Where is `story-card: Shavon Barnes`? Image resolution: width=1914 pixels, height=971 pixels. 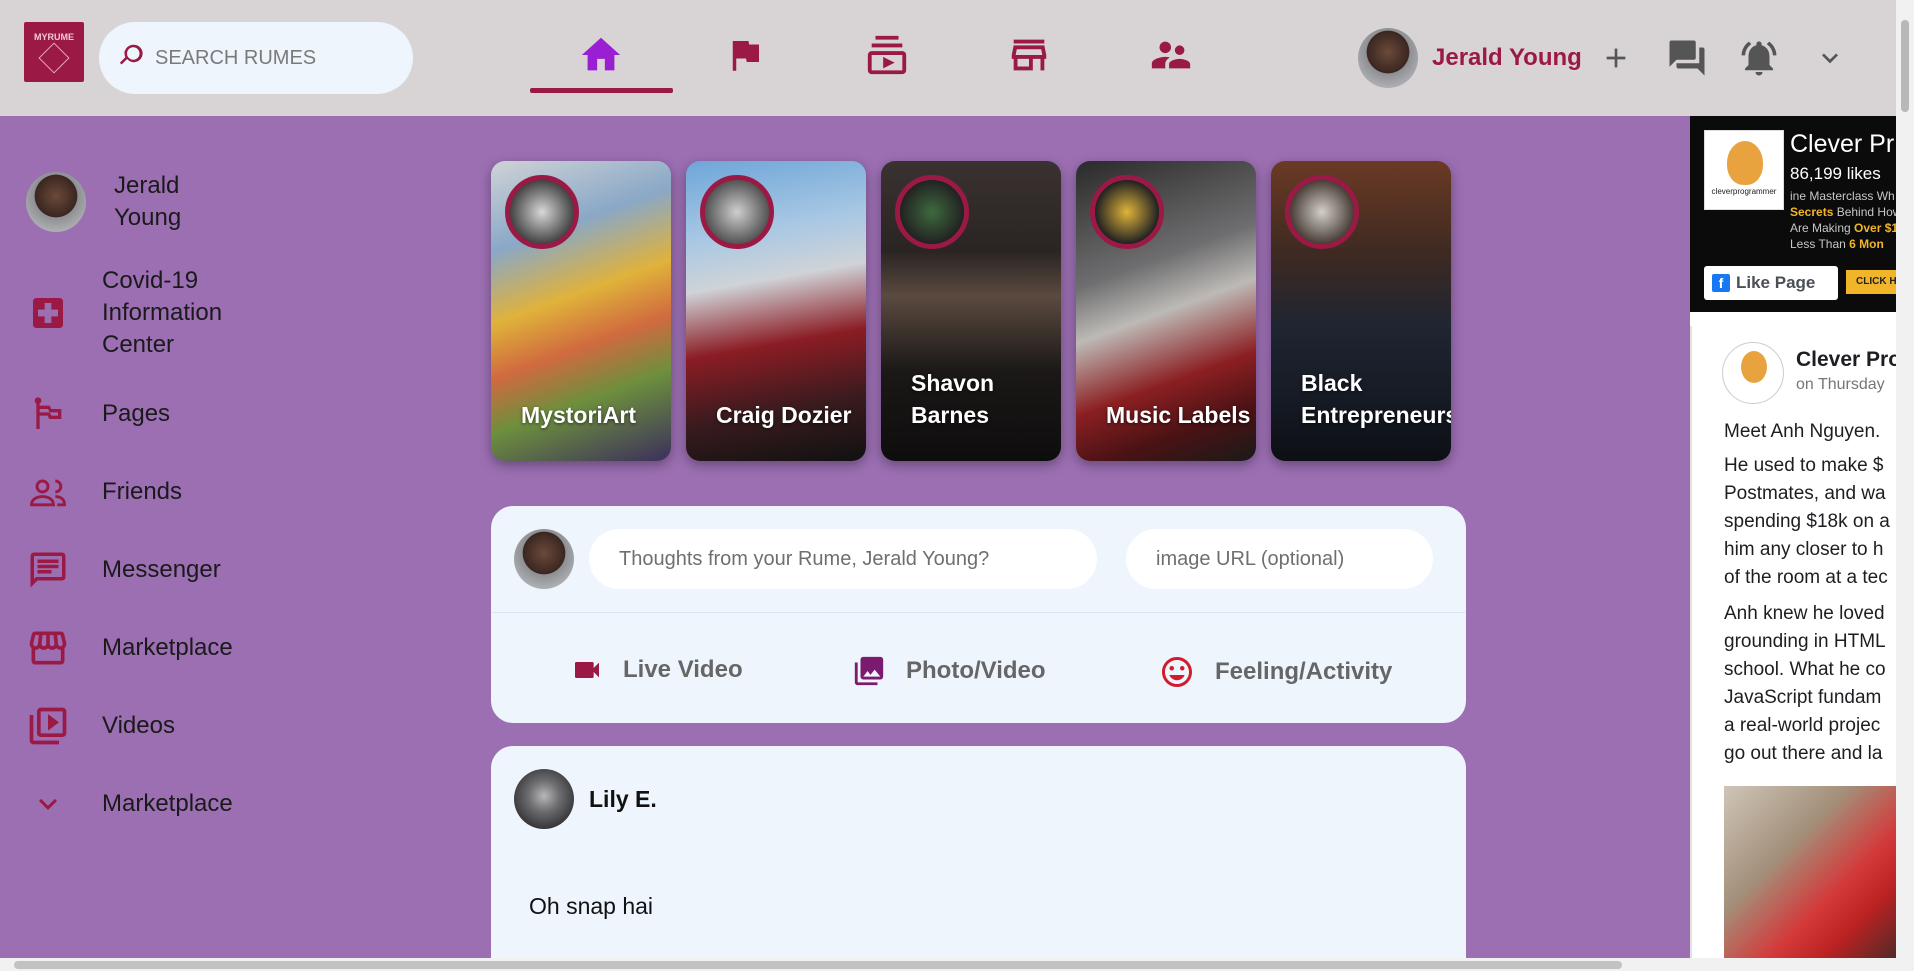
story-card: Shavon Barnes is located at coordinates (971, 311).